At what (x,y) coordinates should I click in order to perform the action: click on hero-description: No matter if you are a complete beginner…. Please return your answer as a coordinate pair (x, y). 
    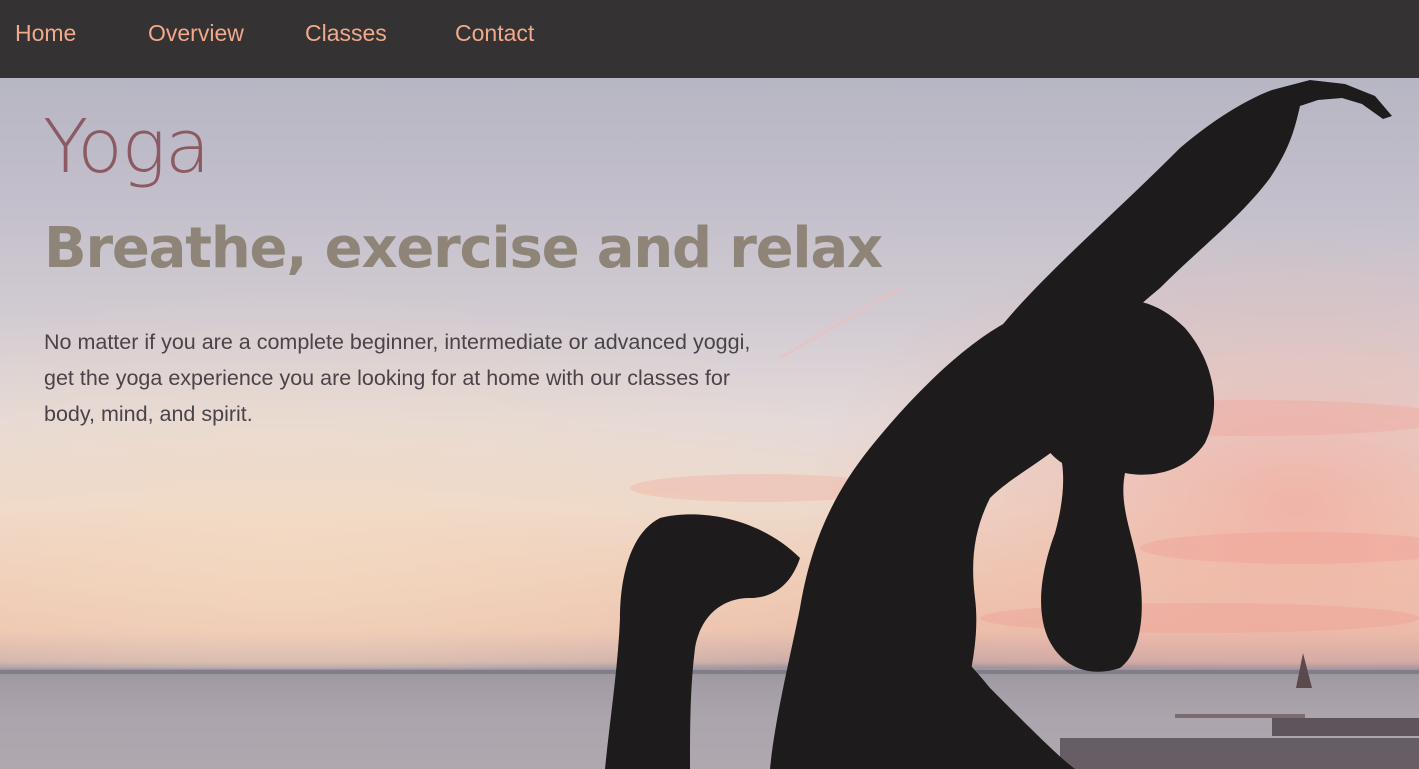
    Looking at the image, I should click on (397, 378).